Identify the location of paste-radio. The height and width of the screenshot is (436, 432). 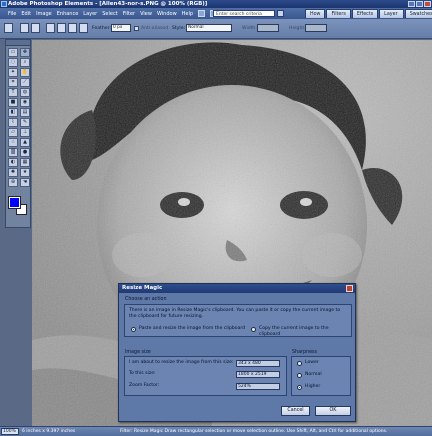
(133, 329).